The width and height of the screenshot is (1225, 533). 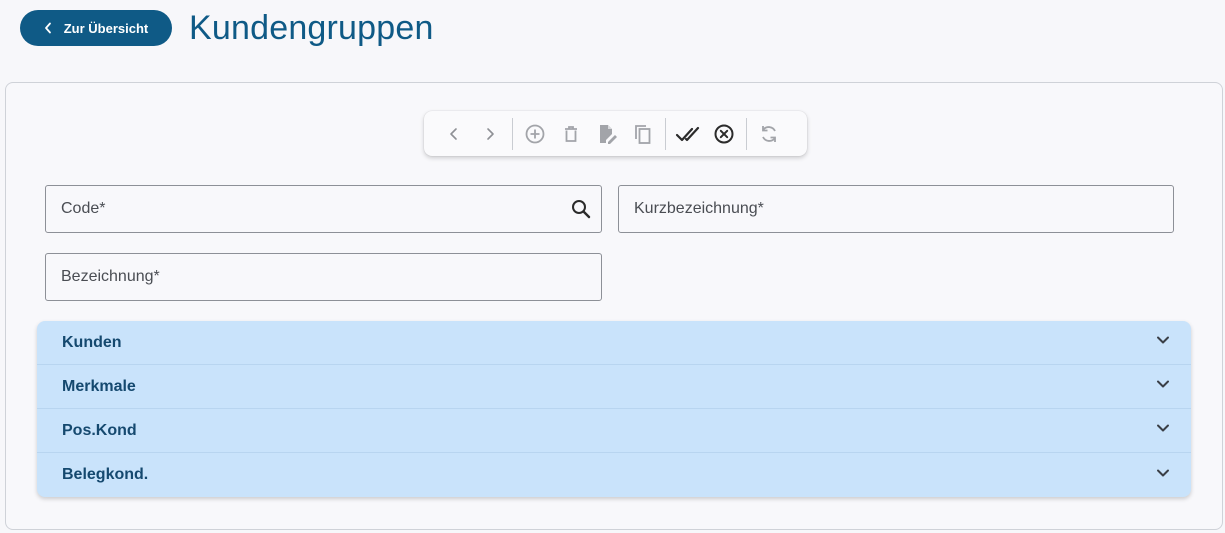 I want to click on accordion-item-label: Pos.Kond, so click(x=99, y=430).